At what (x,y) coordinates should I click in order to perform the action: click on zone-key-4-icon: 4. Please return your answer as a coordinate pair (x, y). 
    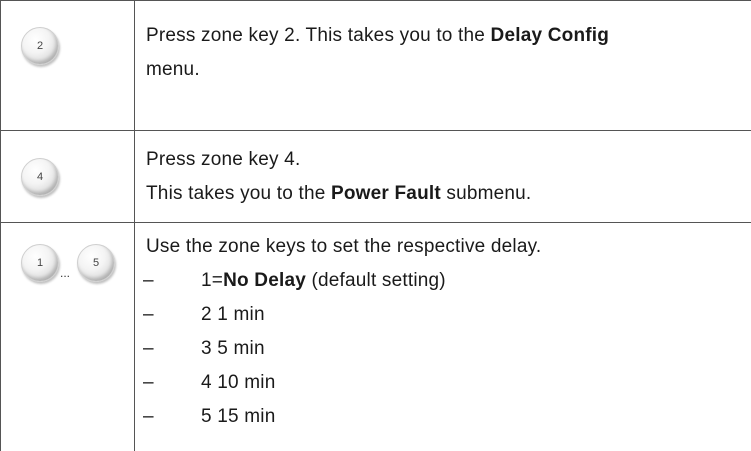
    Looking at the image, I should click on (40, 177).